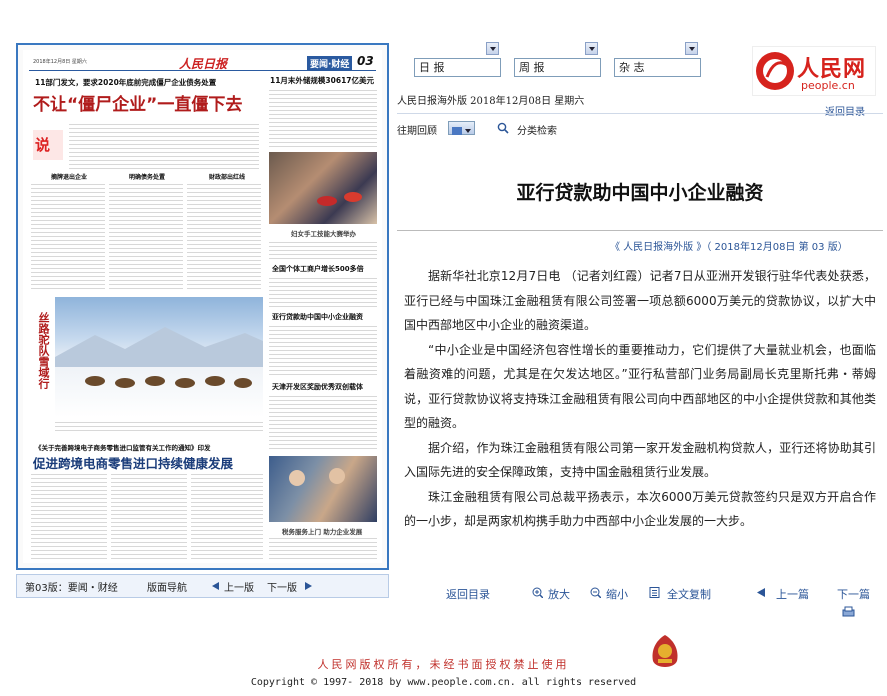 The height and width of the screenshot is (696, 887). What do you see at coordinates (654, 592) in the screenshot?
I see `document-icon` at bounding box center [654, 592].